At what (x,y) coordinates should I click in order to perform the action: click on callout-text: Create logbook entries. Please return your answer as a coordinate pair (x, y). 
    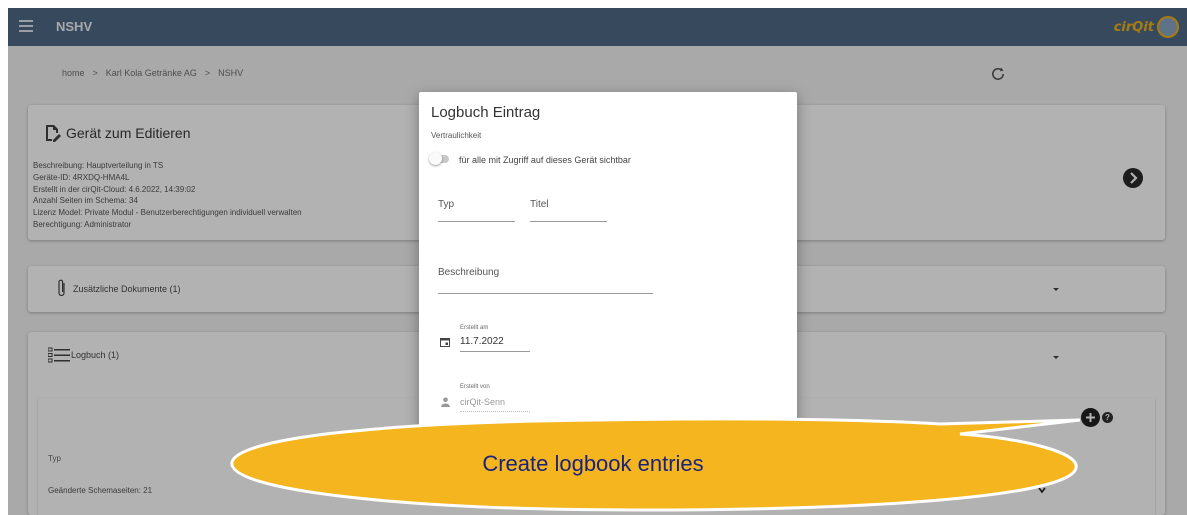
    Looking at the image, I should click on (593, 463).